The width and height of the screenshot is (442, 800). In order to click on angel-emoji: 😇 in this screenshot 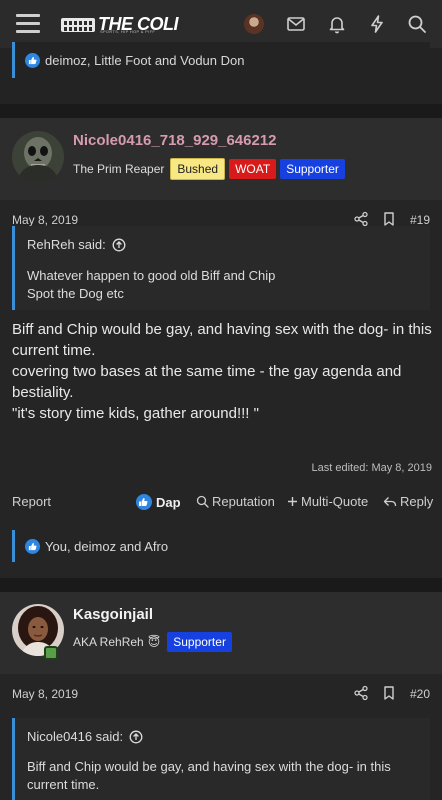, I will do `click(154, 642)`.